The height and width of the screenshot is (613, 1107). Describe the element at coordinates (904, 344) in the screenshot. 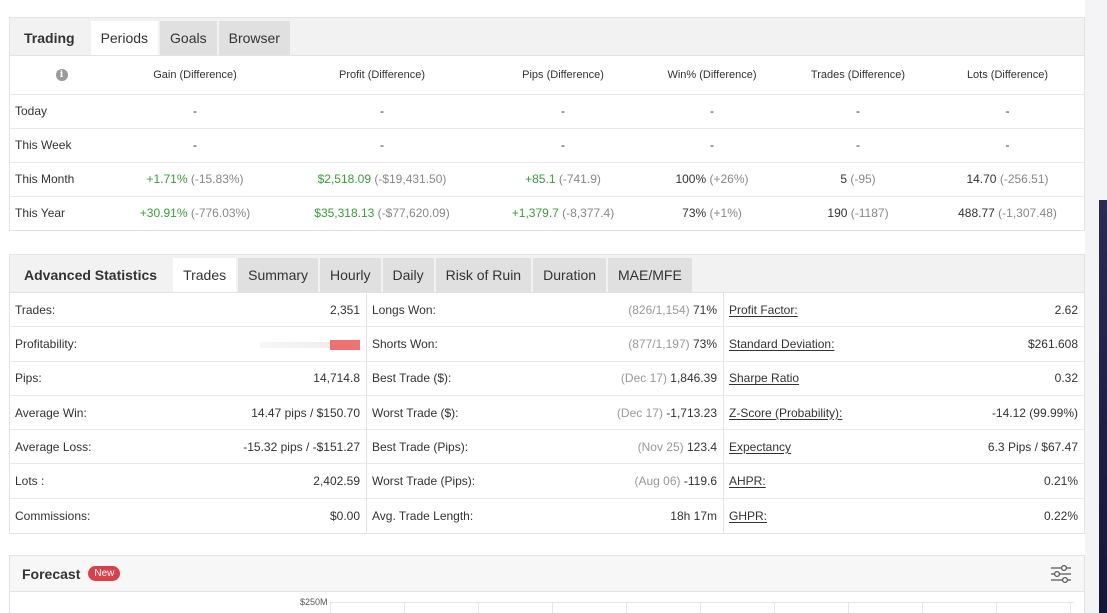

I see `stat-row: Standard Deviation: $261.608` at that location.